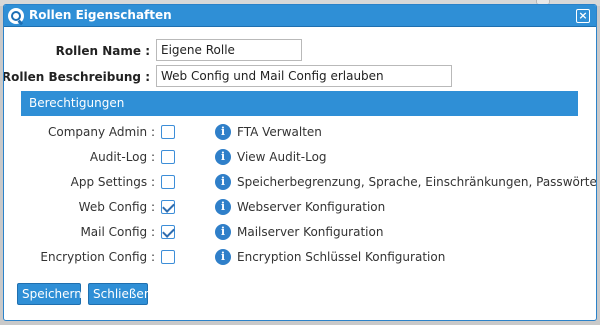 The width and height of the screenshot is (600, 325). I want to click on mail-config-checkbox, so click(168, 232).